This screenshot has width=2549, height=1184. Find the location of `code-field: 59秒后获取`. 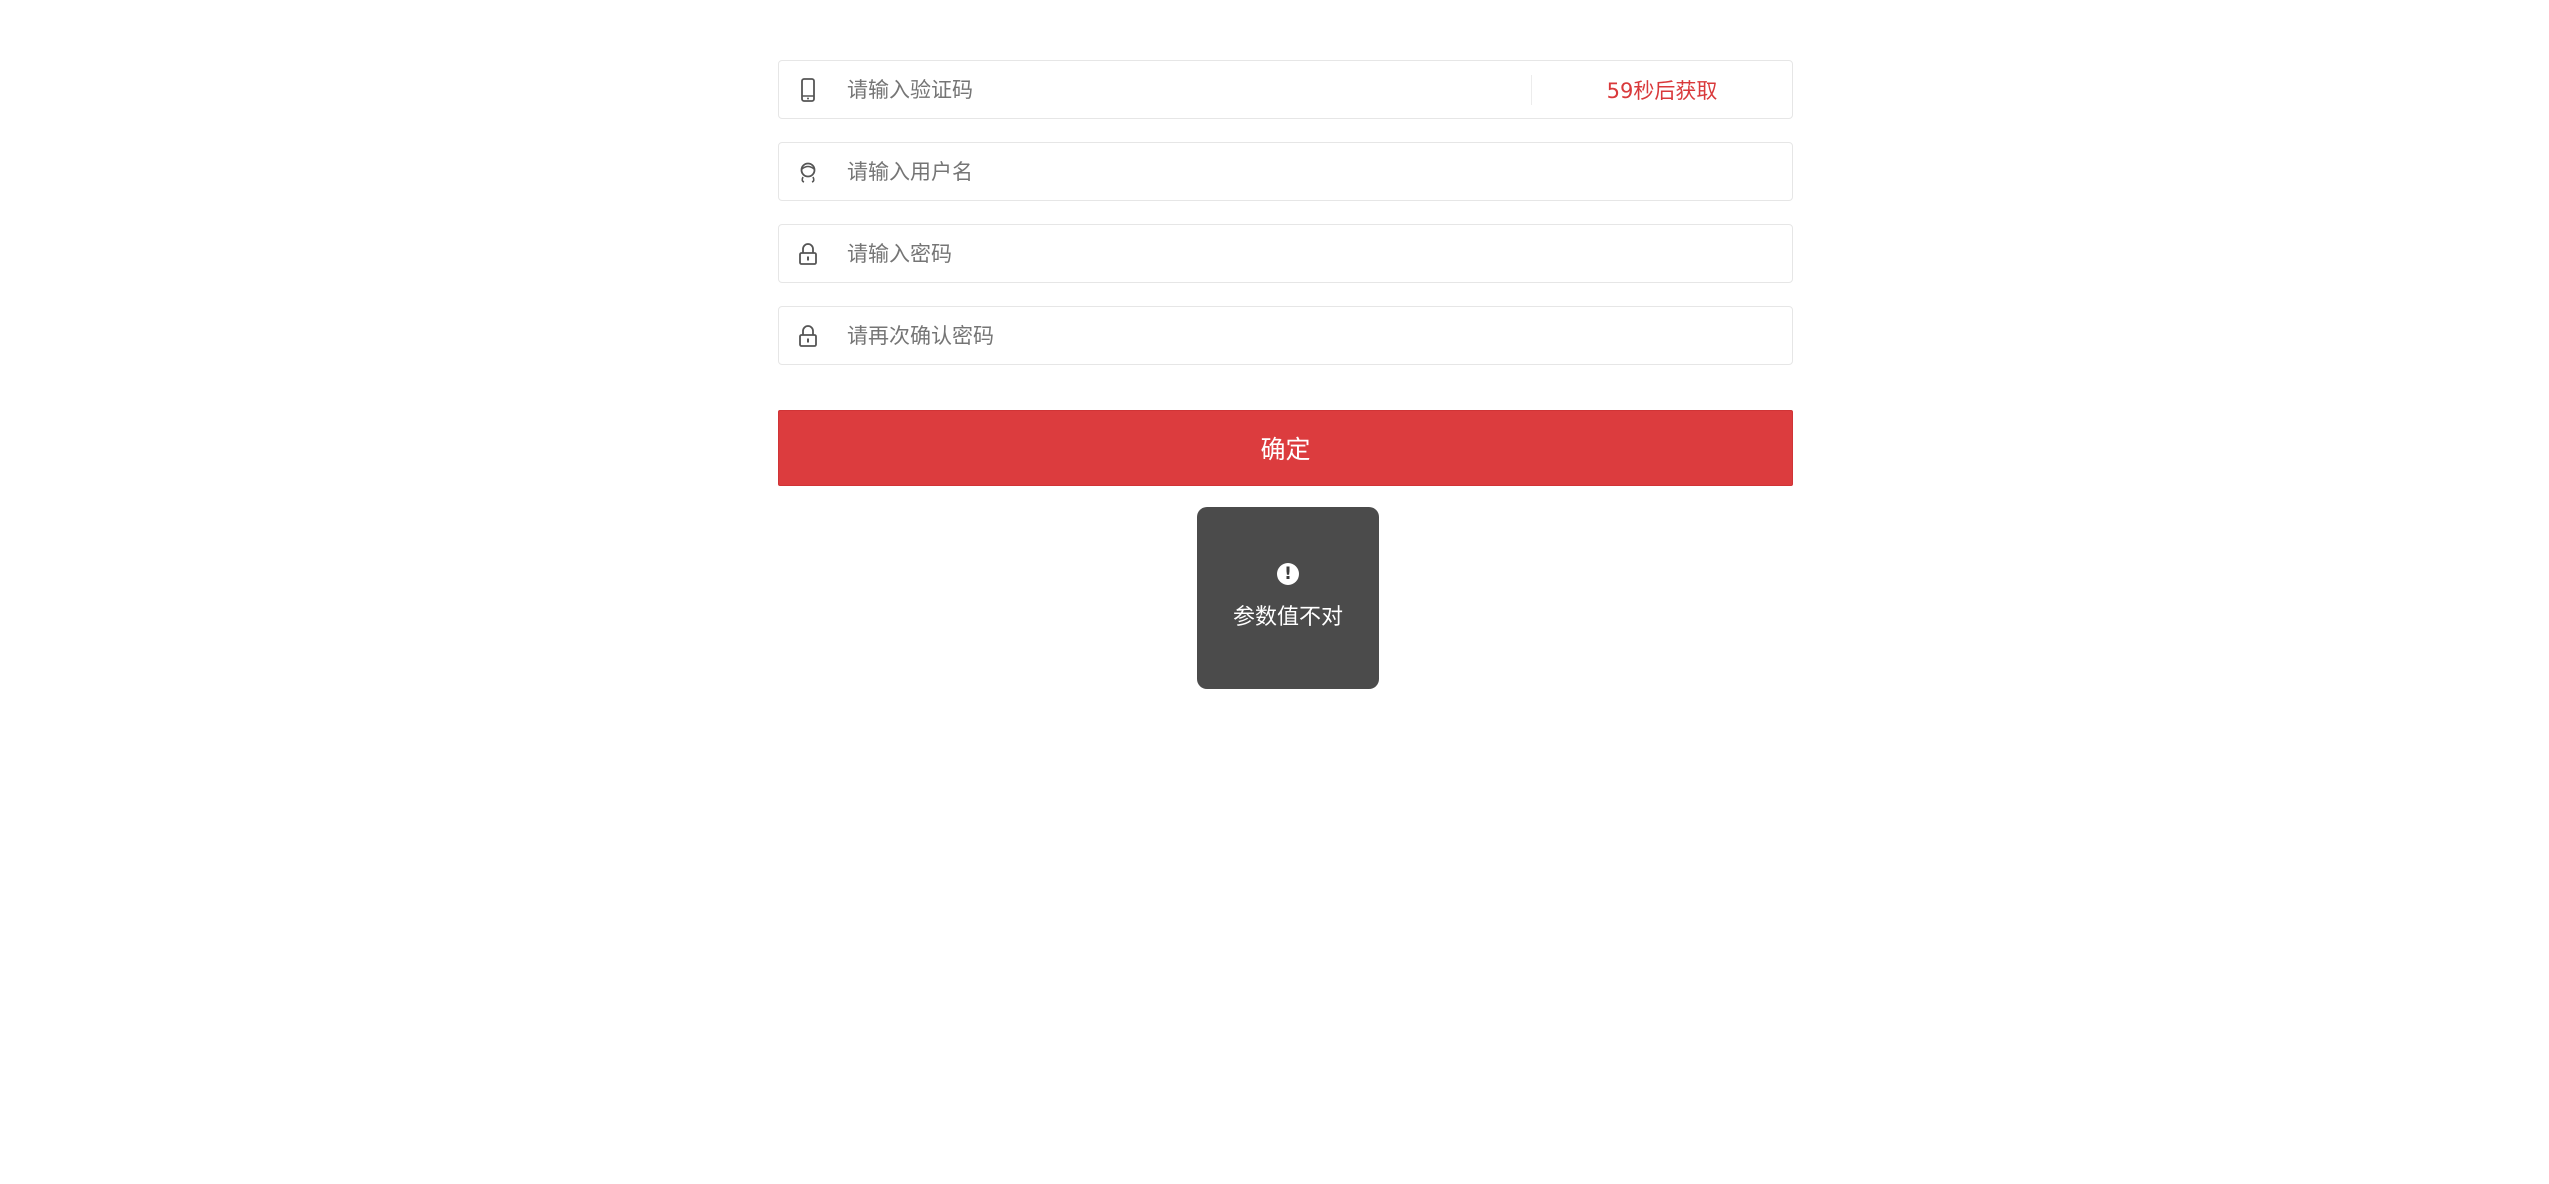

code-field: 59秒后获取 is located at coordinates (1285, 89).